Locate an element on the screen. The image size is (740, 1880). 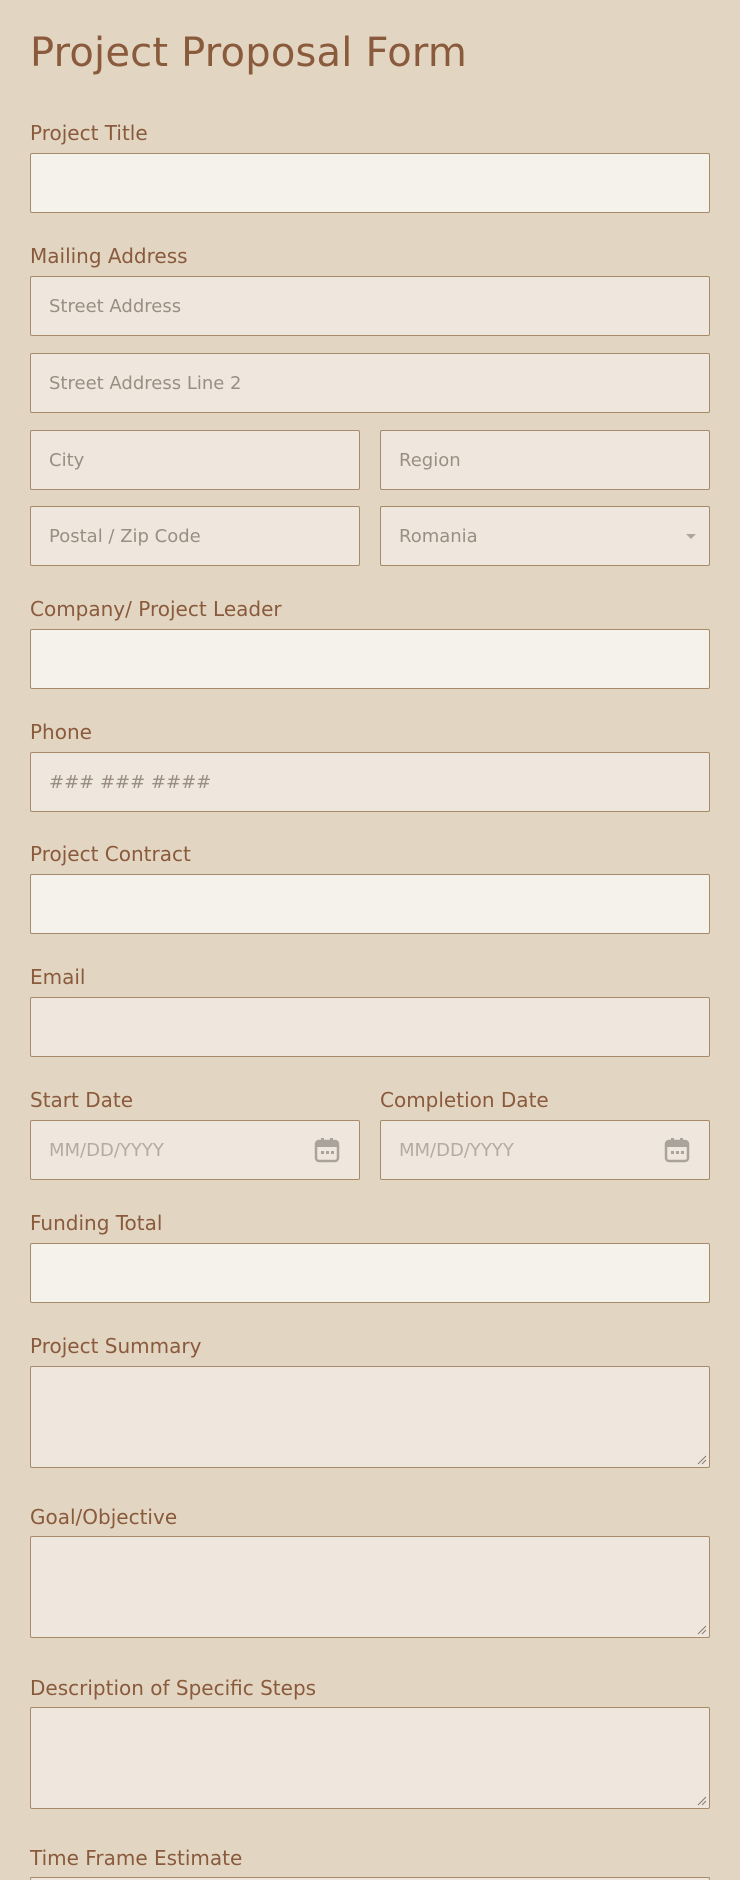
project-title-label: Project Title is located at coordinates (89, 133).